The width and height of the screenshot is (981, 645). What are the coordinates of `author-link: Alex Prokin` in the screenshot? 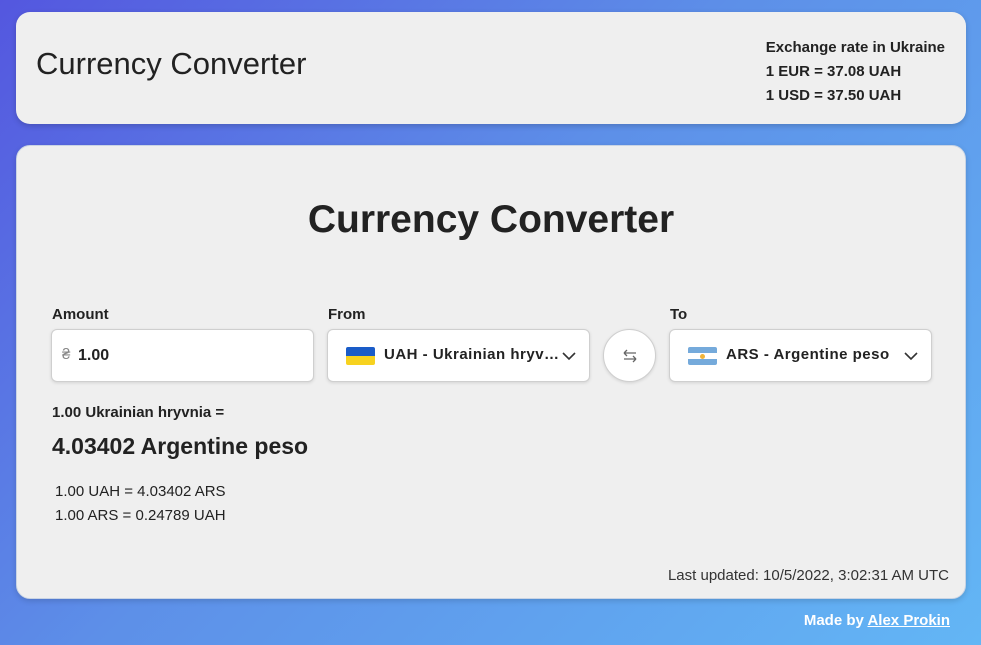 It's located at (908, 620).